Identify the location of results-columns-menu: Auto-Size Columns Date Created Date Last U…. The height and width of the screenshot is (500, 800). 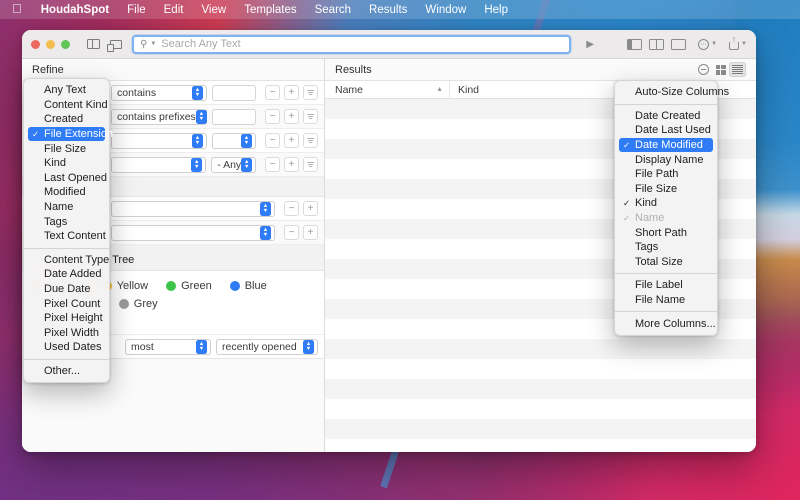
(671, 208).